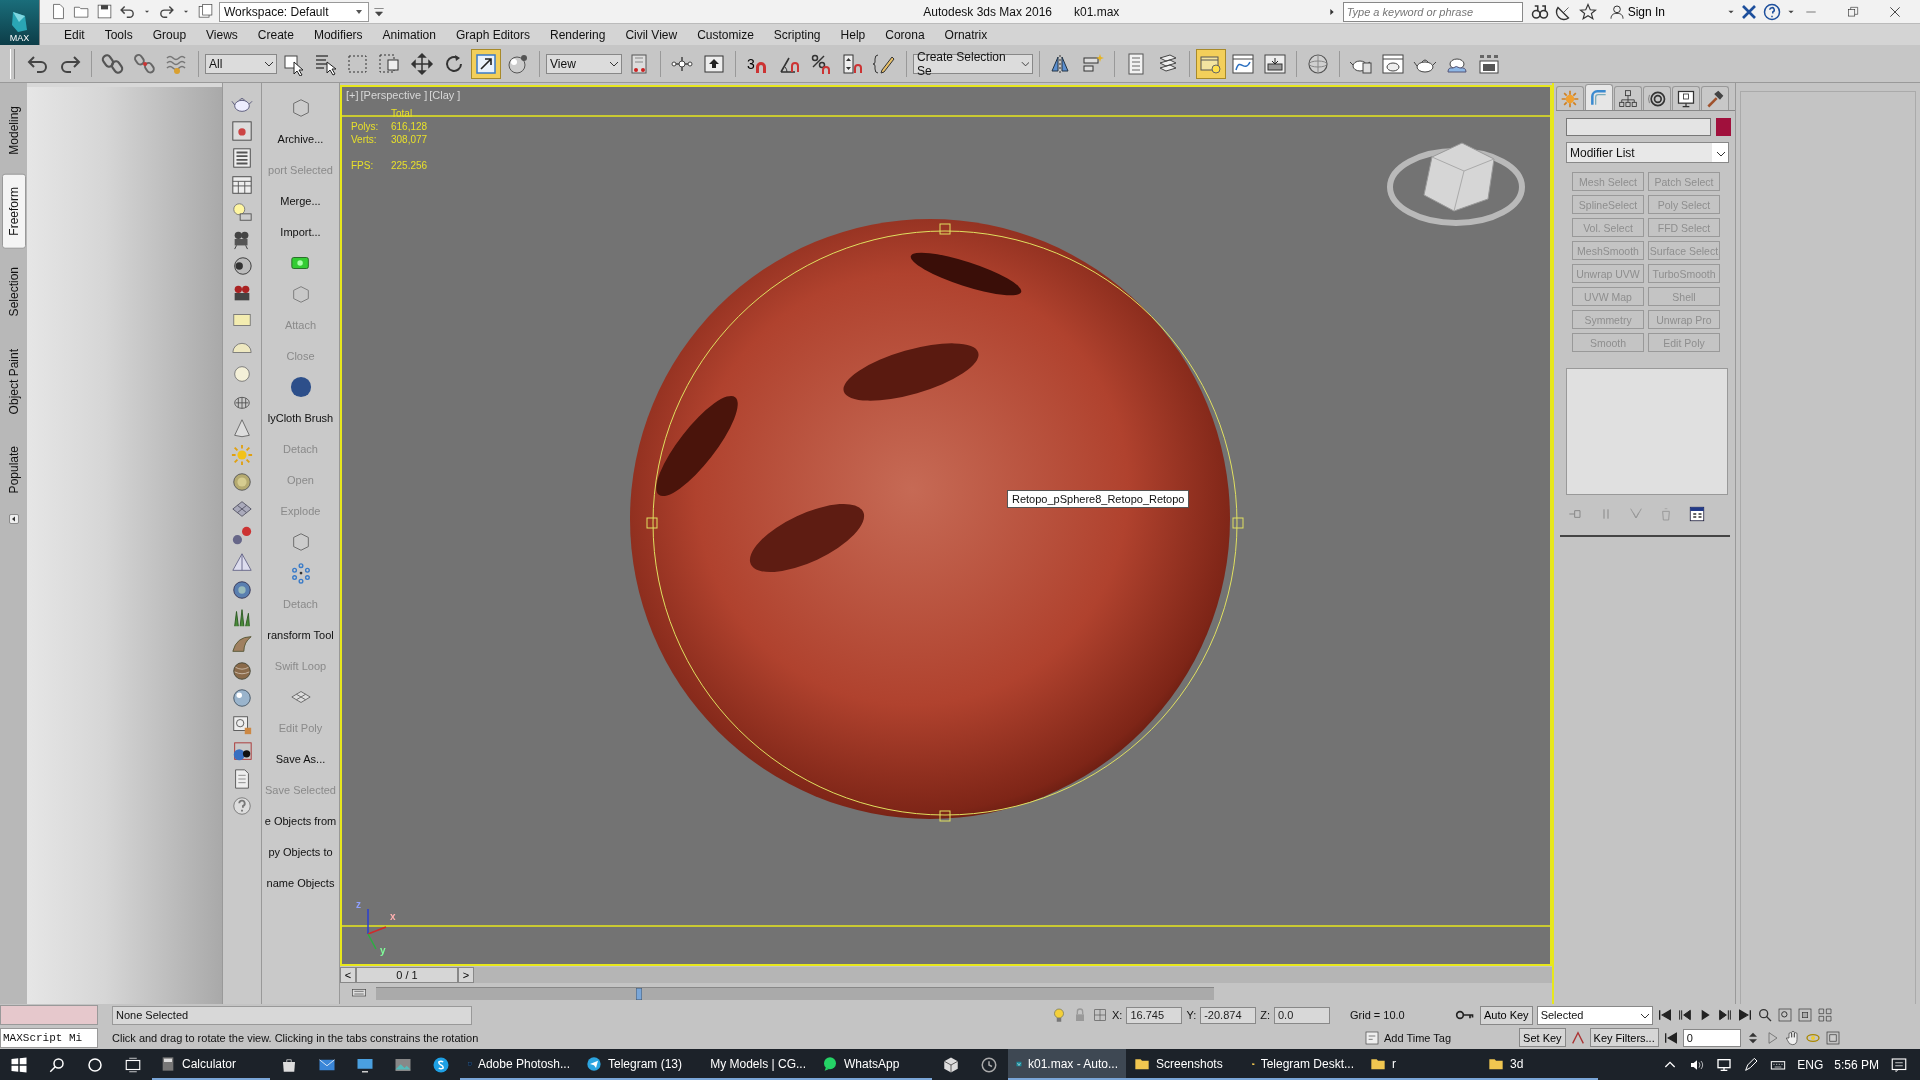  I want to click on toolbar-dropdown: Create Selection Se, so click(973, 63).